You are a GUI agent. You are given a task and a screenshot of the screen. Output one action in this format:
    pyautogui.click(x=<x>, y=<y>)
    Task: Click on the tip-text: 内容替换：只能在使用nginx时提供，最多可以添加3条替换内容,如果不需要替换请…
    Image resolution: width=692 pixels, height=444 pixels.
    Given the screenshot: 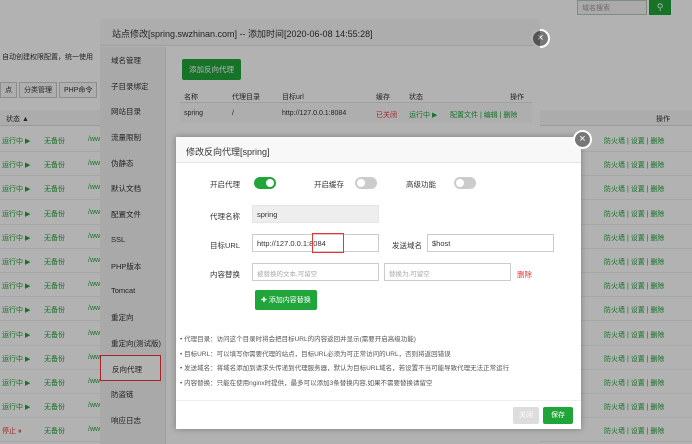 What is the action you would take?
    pyautogui.click(x=308, y=383)
    